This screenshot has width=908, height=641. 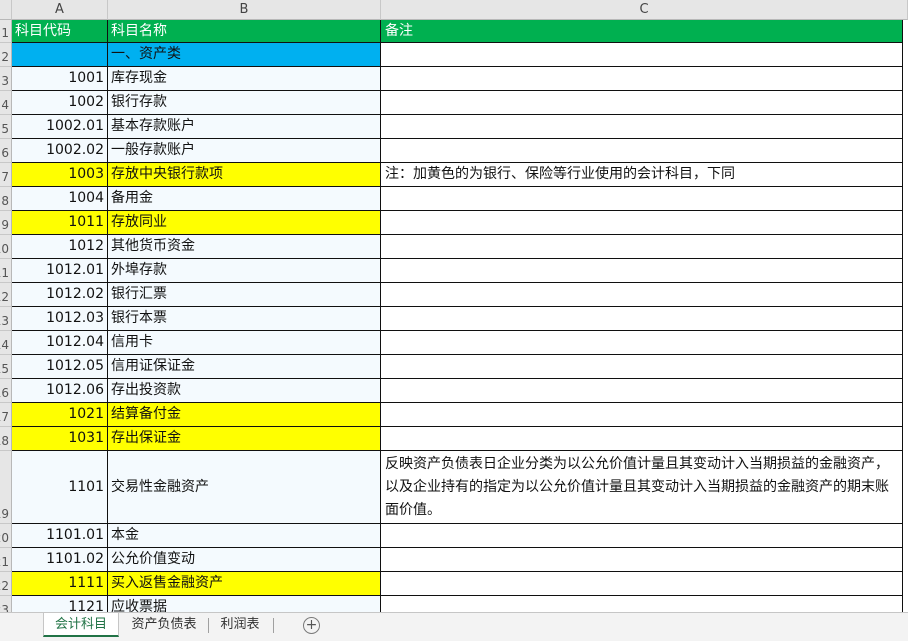 I want to click on column-header-c: C, so click(x=644, y=10).